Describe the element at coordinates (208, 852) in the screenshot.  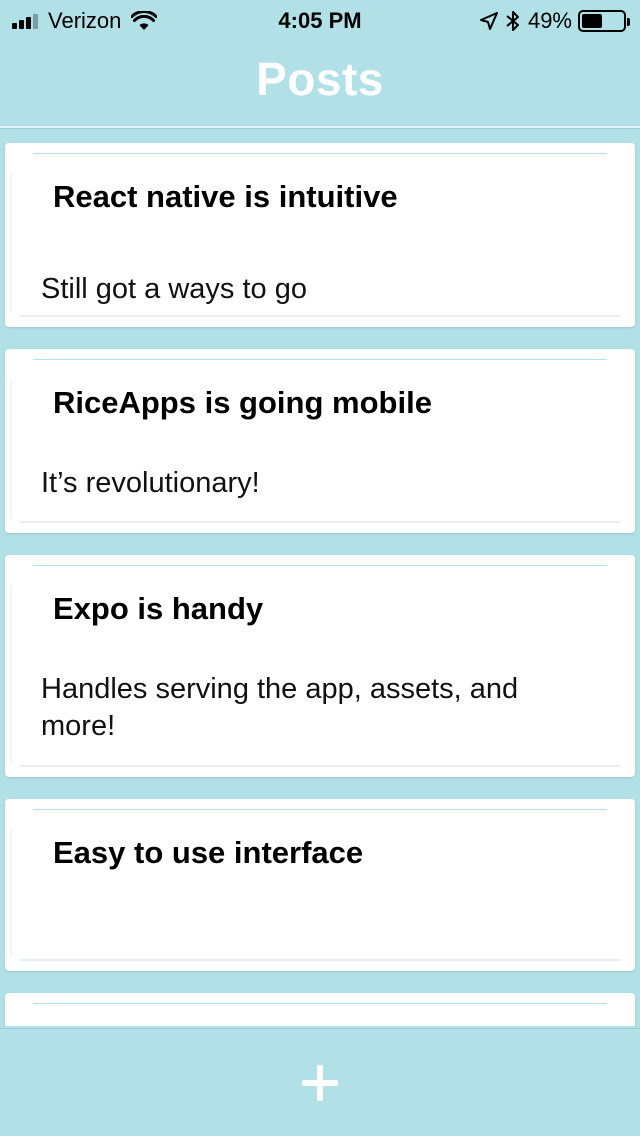
I see `post-title: Easy to use interface` at that location.